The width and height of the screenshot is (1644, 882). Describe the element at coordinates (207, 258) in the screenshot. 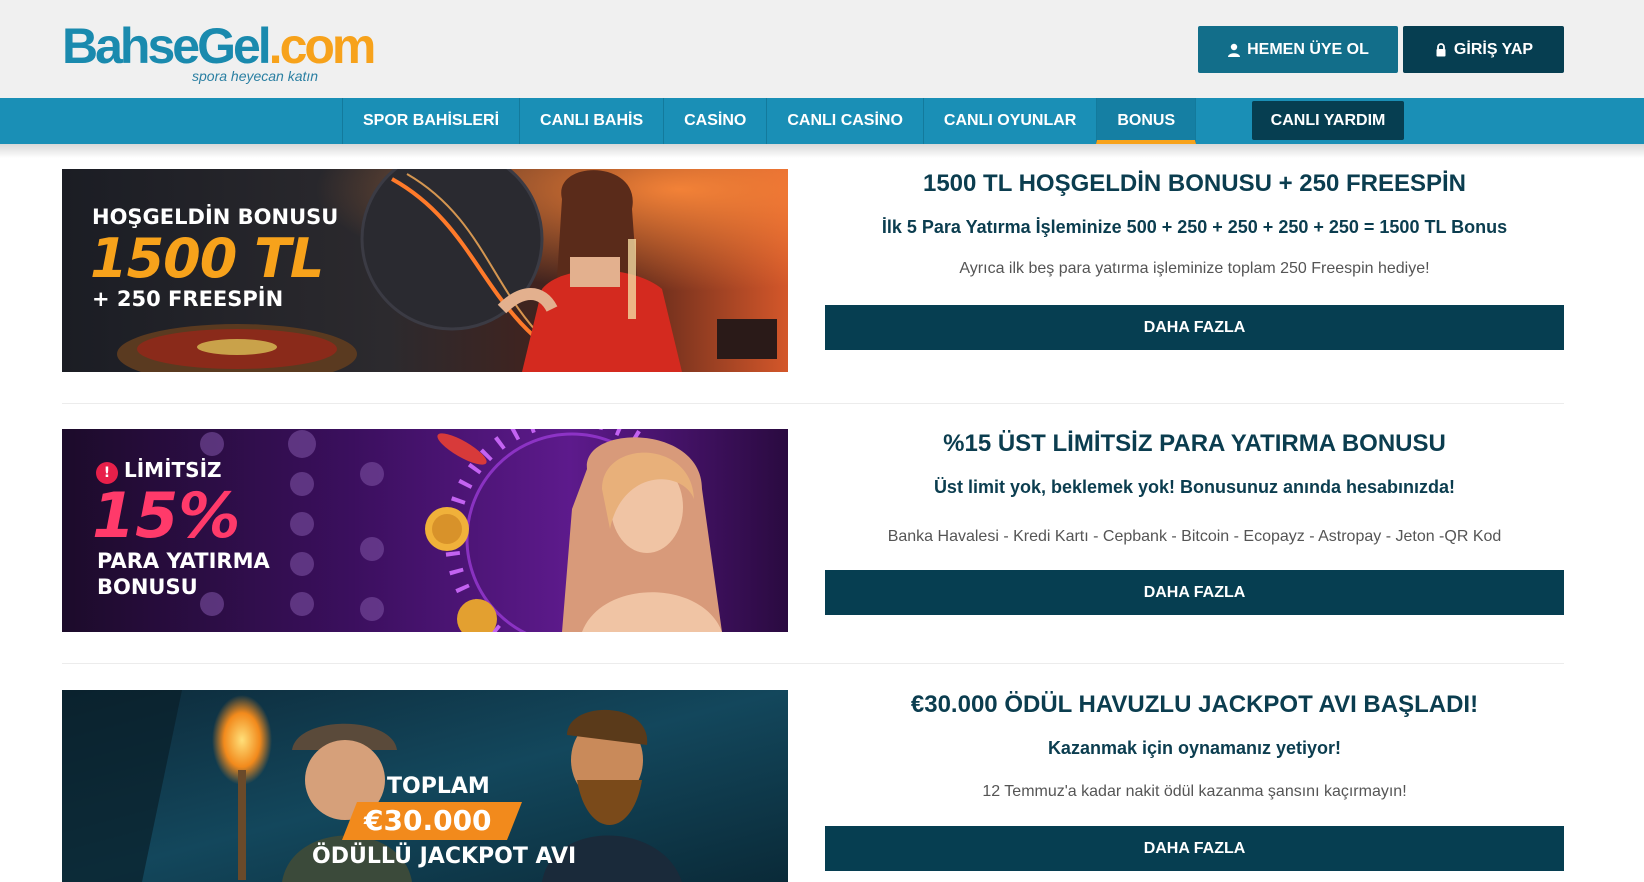

I see `banner-line2: 1500 TL` at that location.